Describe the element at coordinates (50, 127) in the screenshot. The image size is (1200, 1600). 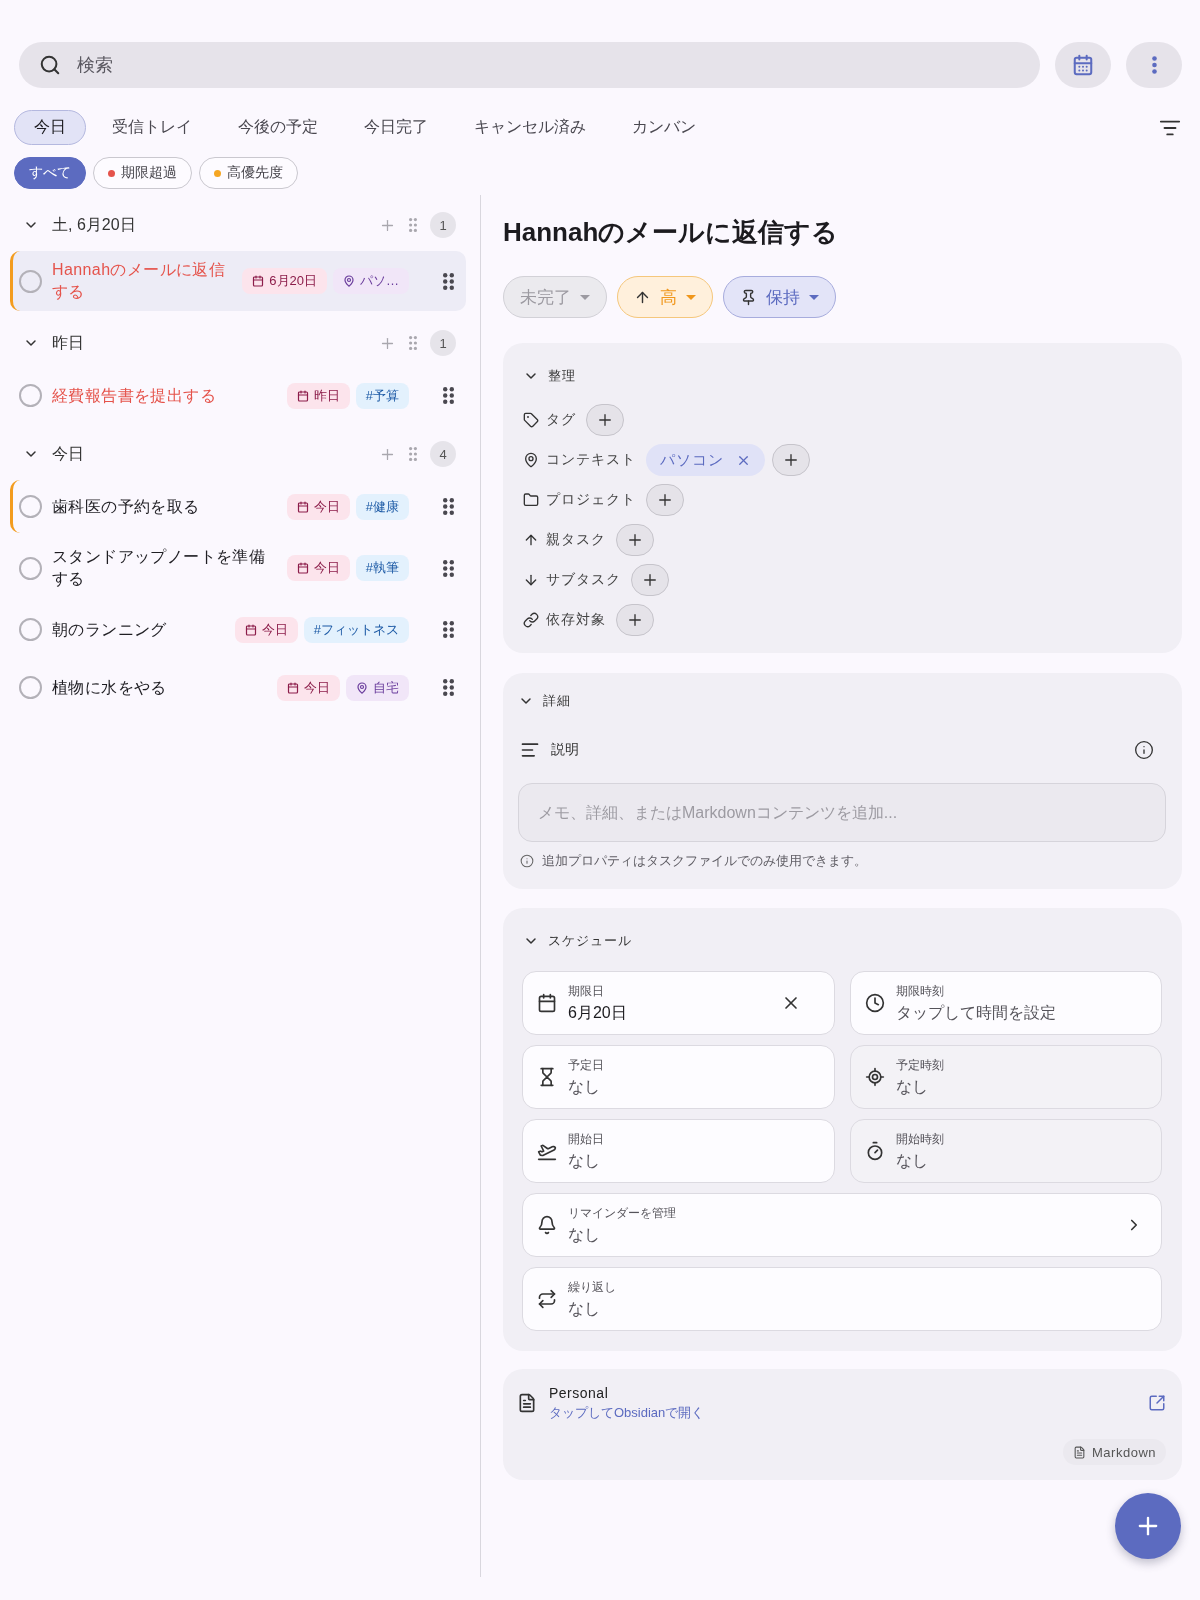
I see `view-tab: 今日` at that location.